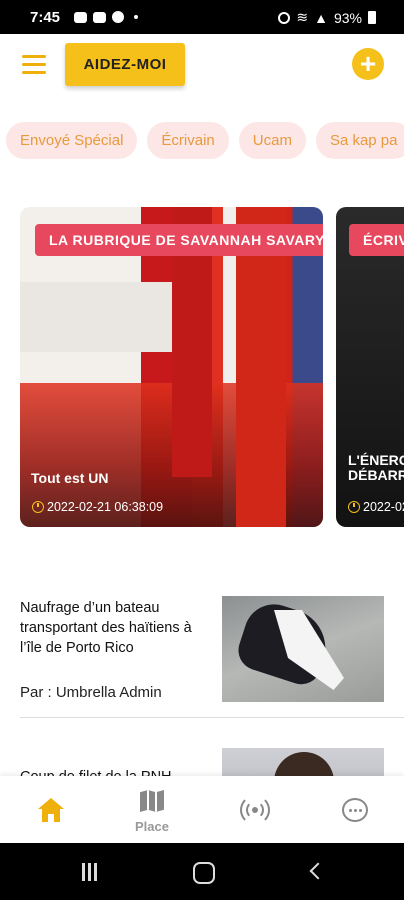  I want to click on chat-icon, so click(355, 810).